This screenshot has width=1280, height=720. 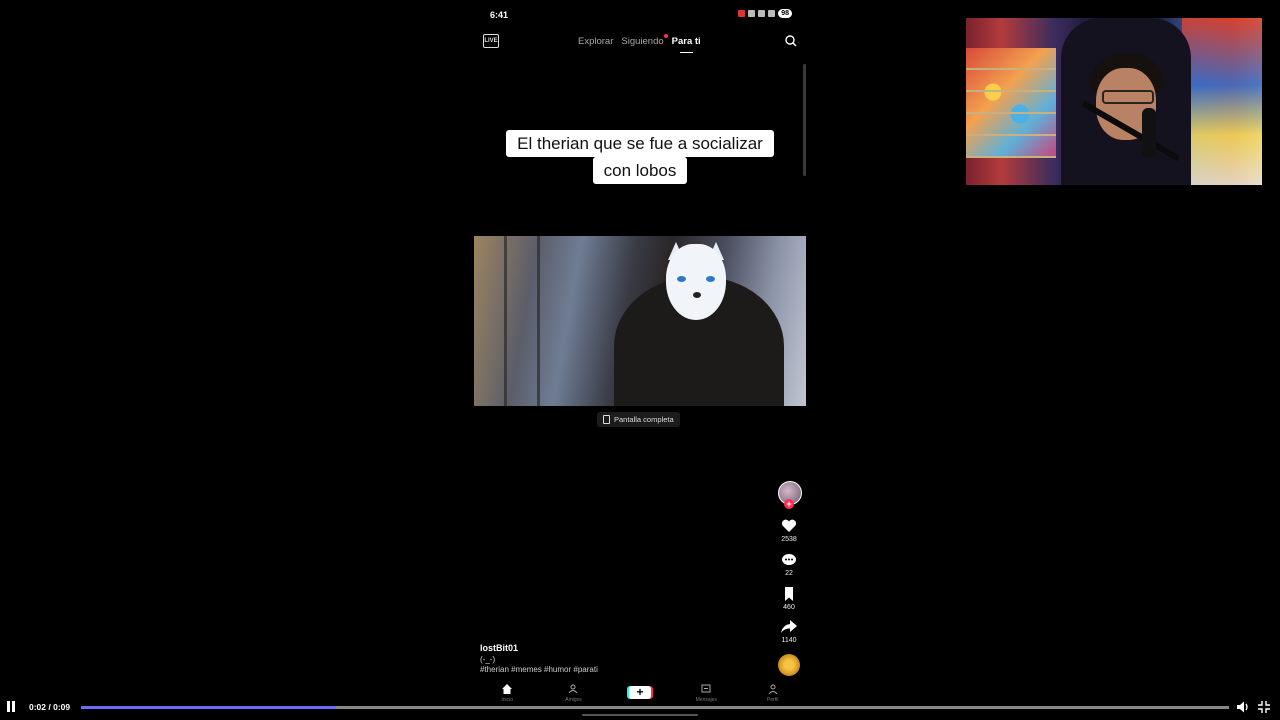 What do you see at coordinates (522, 321) in the screenshot?
I see `background-structure` at bounding box center [522, 321].